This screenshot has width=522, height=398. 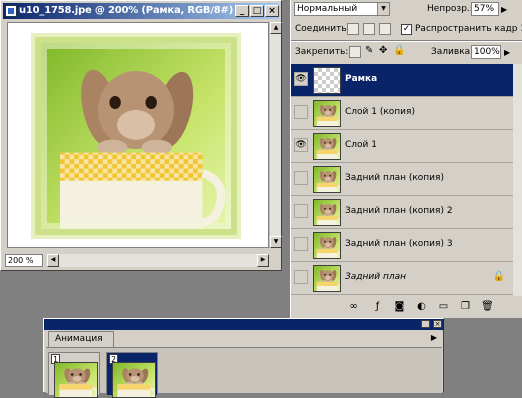 I want to click on animation-frame: 2, so click(x=132, y=375).